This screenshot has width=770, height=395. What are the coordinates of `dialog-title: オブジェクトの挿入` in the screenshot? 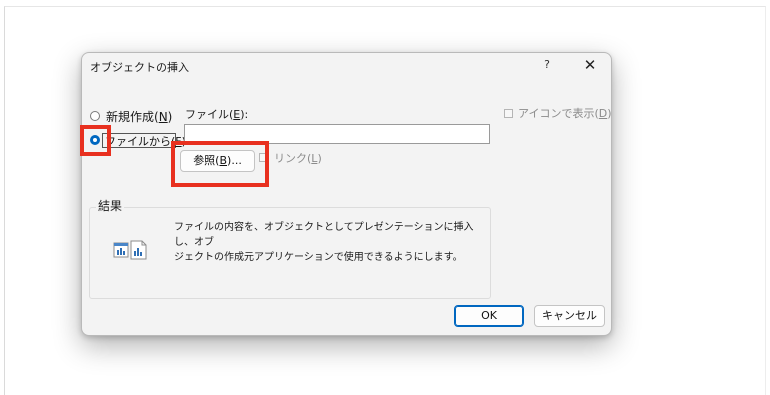 It's located at (139, 67).